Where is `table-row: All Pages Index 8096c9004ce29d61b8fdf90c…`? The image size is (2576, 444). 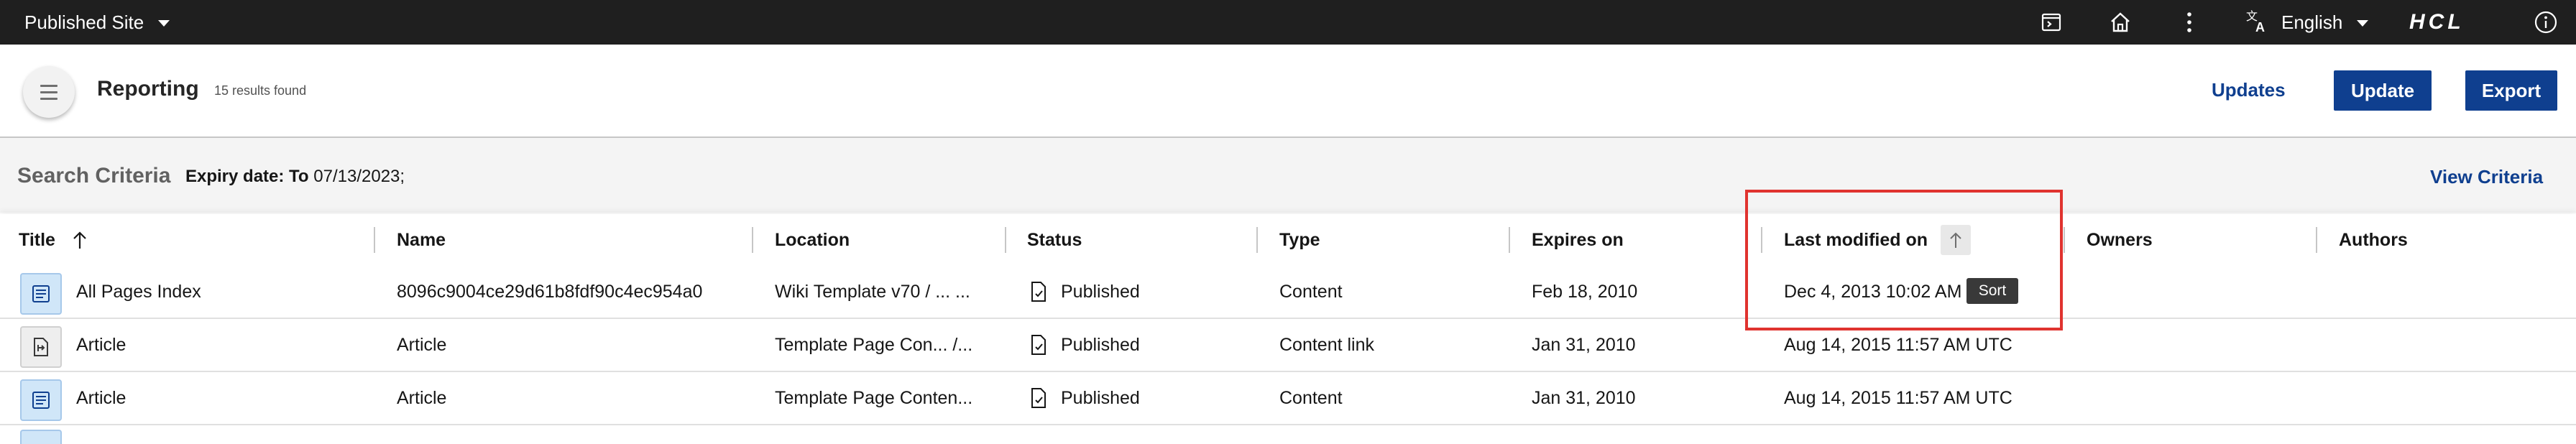 table-row: All Pages Index 8096c9004ce29d61b8fdf90c… is located at coordinates (1288, 292).